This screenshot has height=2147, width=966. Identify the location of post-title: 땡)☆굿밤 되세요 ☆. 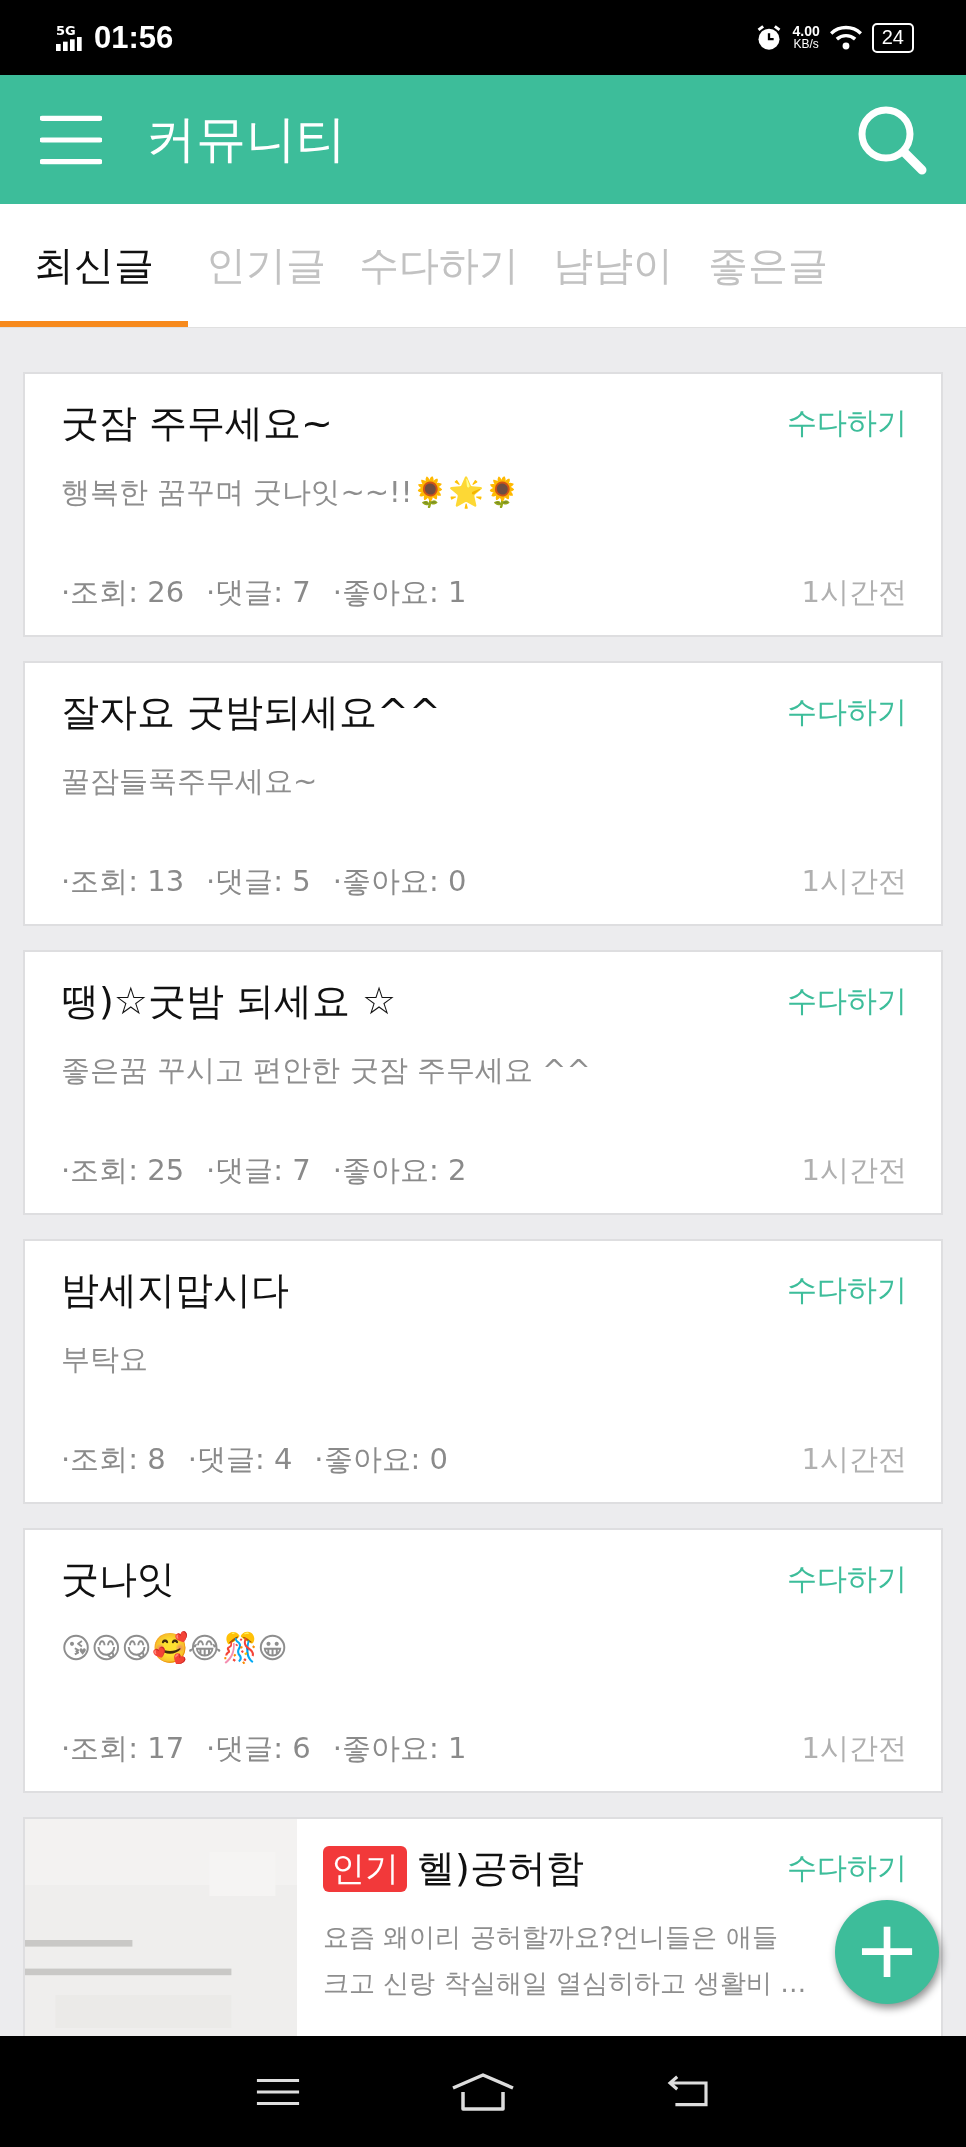
(229, 1001).